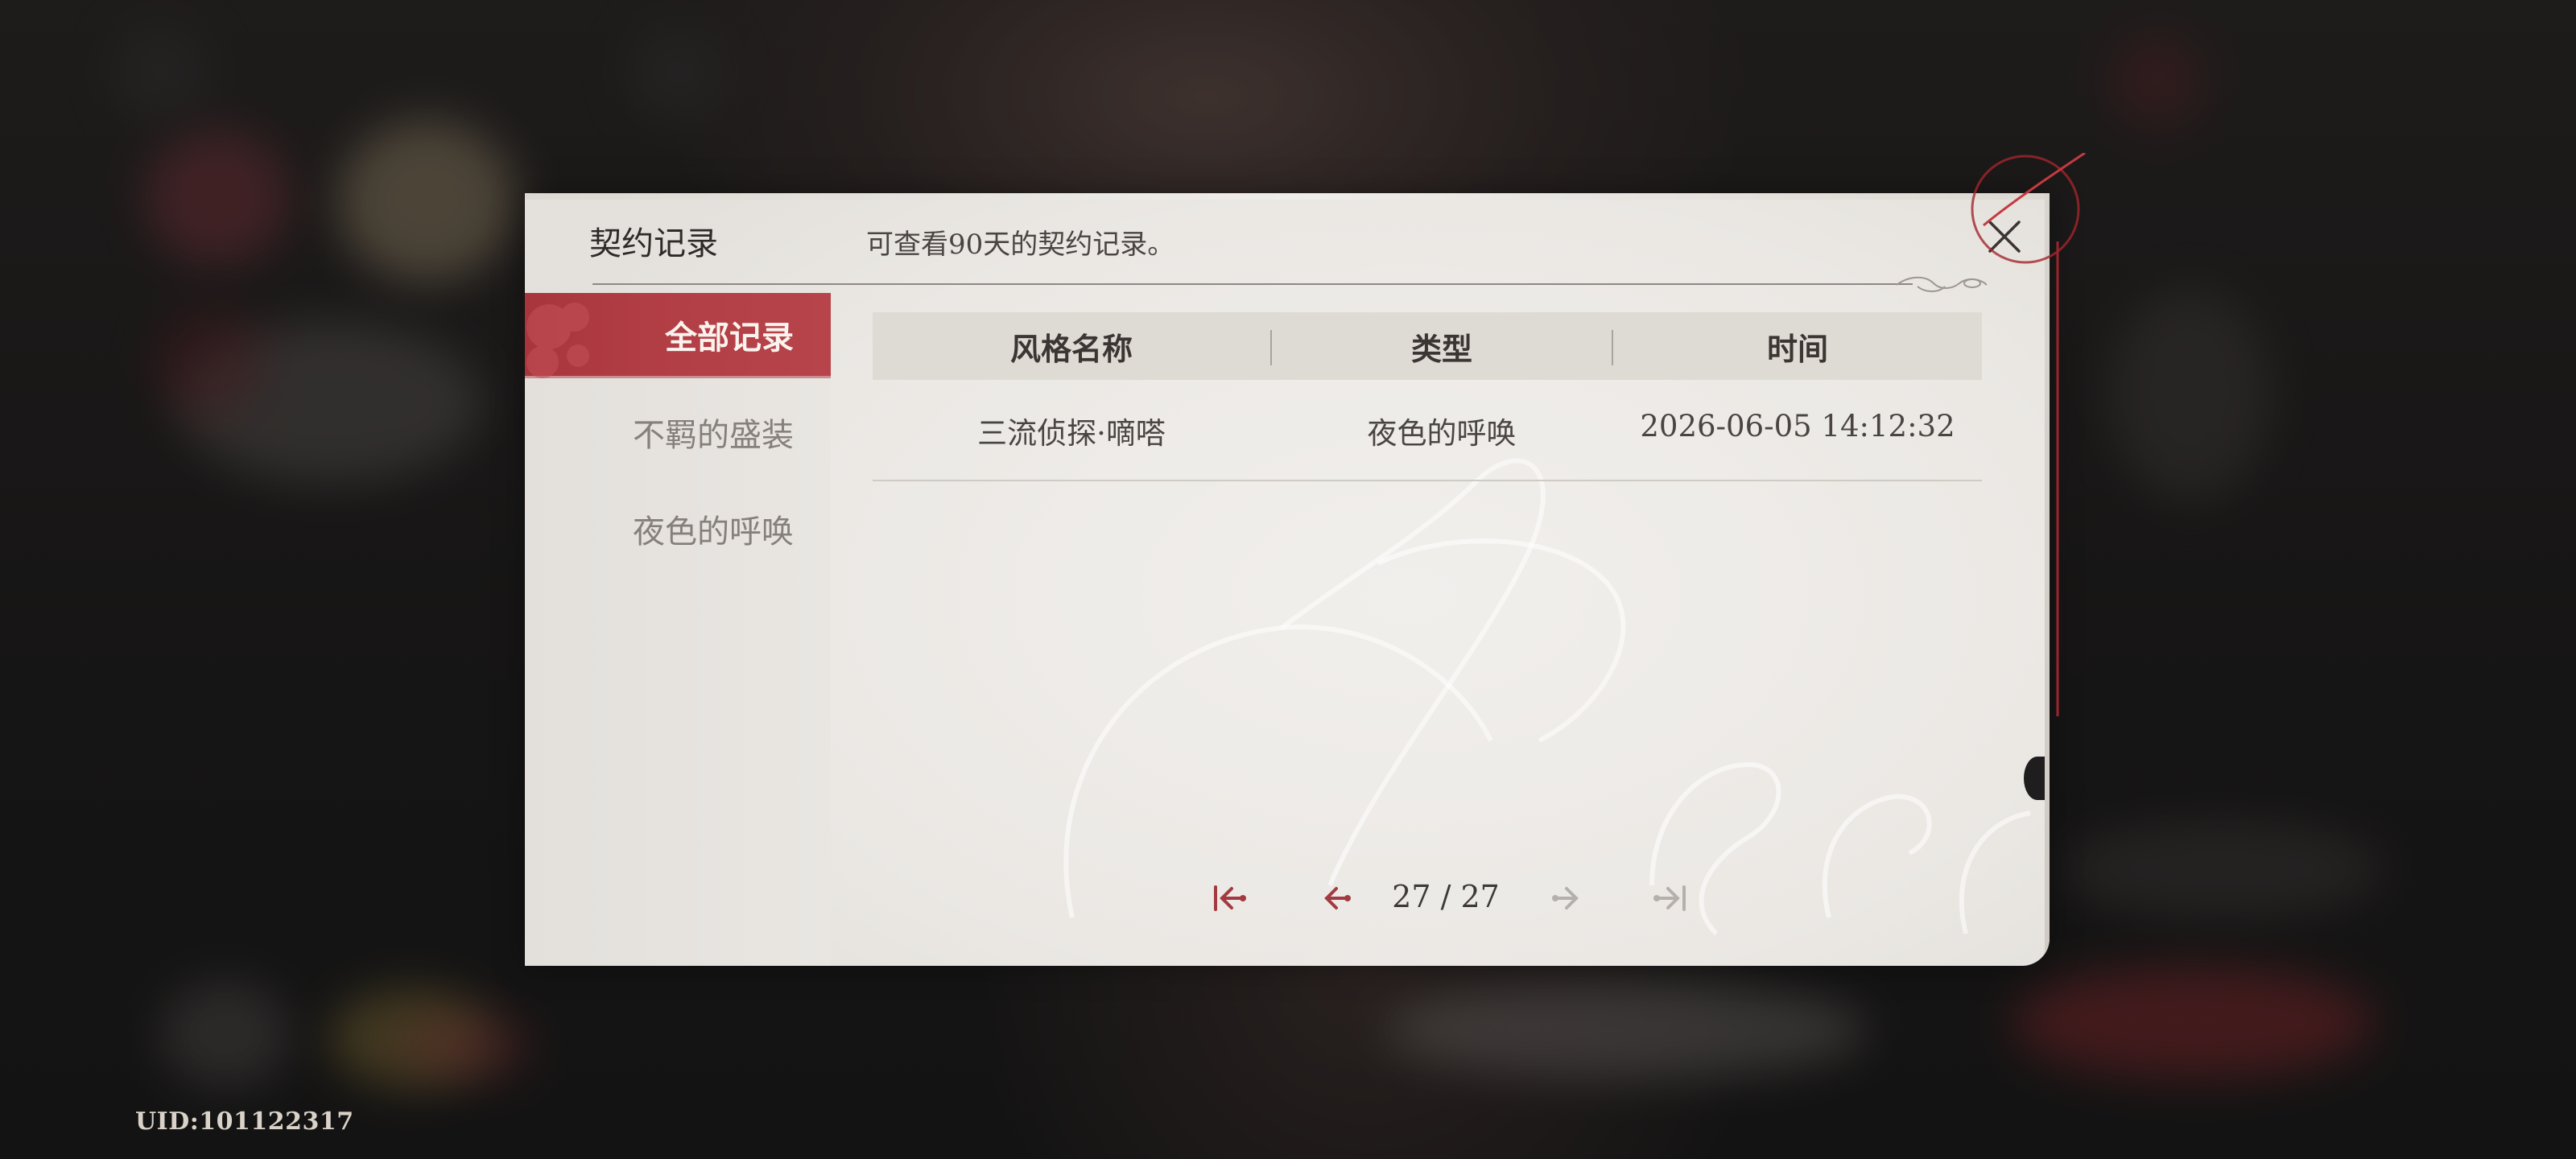 Image resolution: width=2576 pixels, height=1159 pixels. Describe the element at coordinates (1942, 284) in the screenshot. I see `flourish-ornament` at that location.